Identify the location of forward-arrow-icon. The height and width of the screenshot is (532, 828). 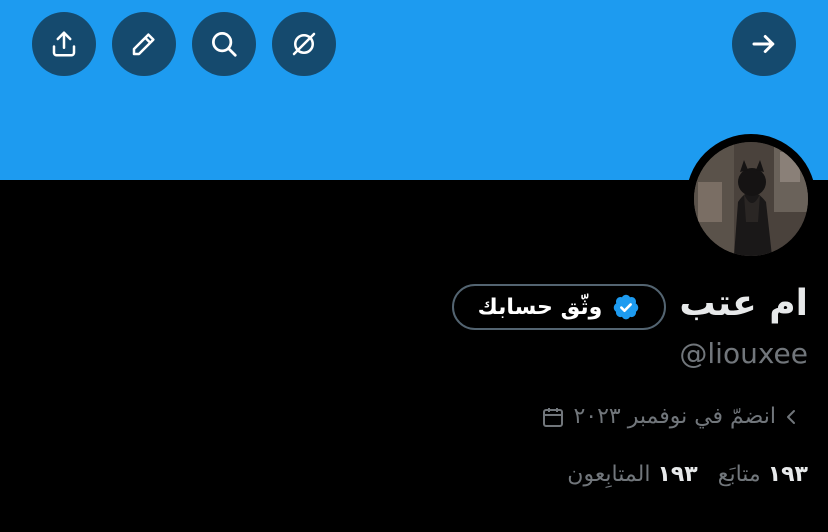
(763, 44).